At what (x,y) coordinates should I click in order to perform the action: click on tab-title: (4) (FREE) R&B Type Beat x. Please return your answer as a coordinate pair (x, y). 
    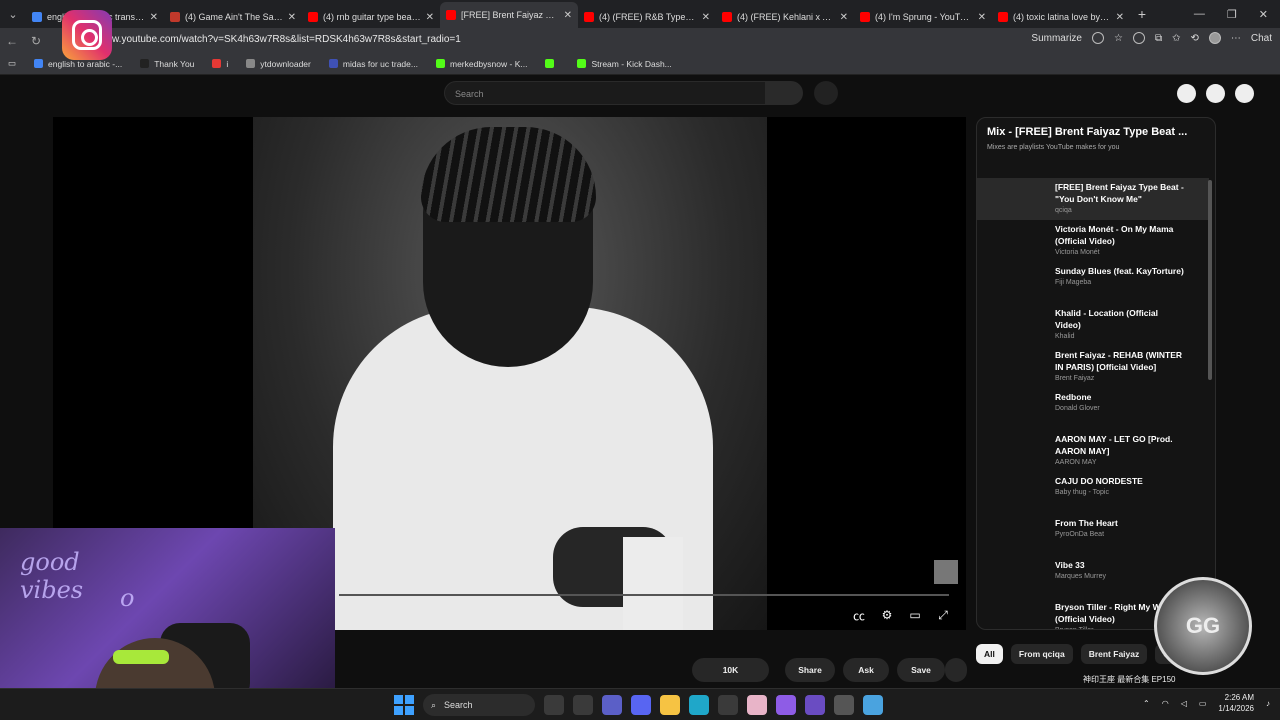
    Looking at the image, I should click on (648, 17).